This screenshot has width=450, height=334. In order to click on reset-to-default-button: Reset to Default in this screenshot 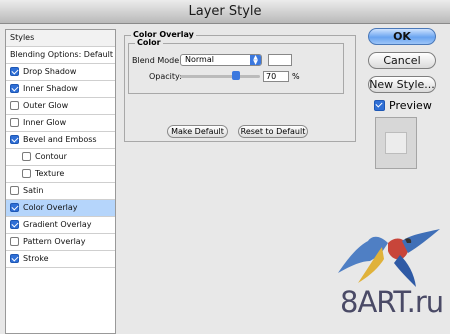, I will do `click(273, 131)`.